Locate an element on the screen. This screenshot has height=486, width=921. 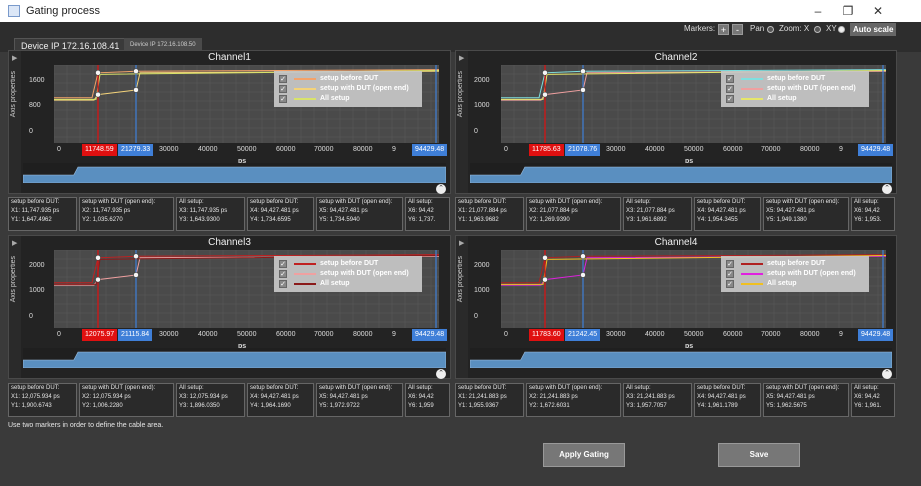
marker-blue-value: 21242.45 is located at coordinates (583, 335).